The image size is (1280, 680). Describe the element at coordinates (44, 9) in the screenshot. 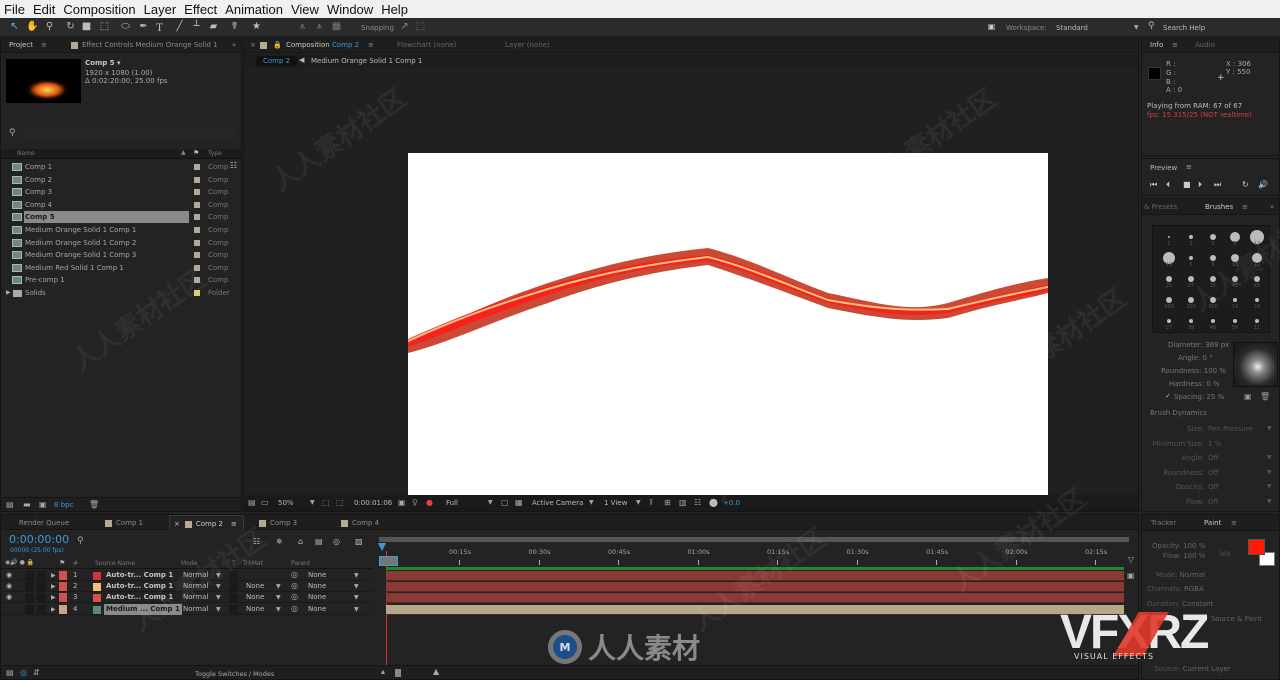

I see `menu-edit: Edit` at that location.